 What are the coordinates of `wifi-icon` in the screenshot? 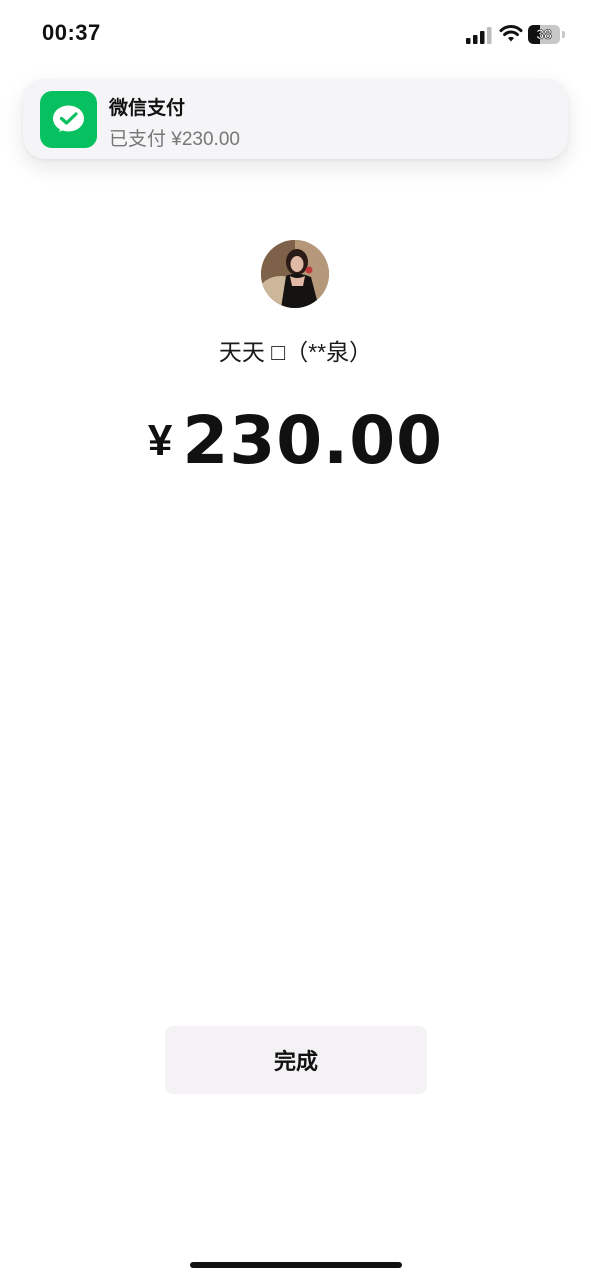 It's located at (511, 33).